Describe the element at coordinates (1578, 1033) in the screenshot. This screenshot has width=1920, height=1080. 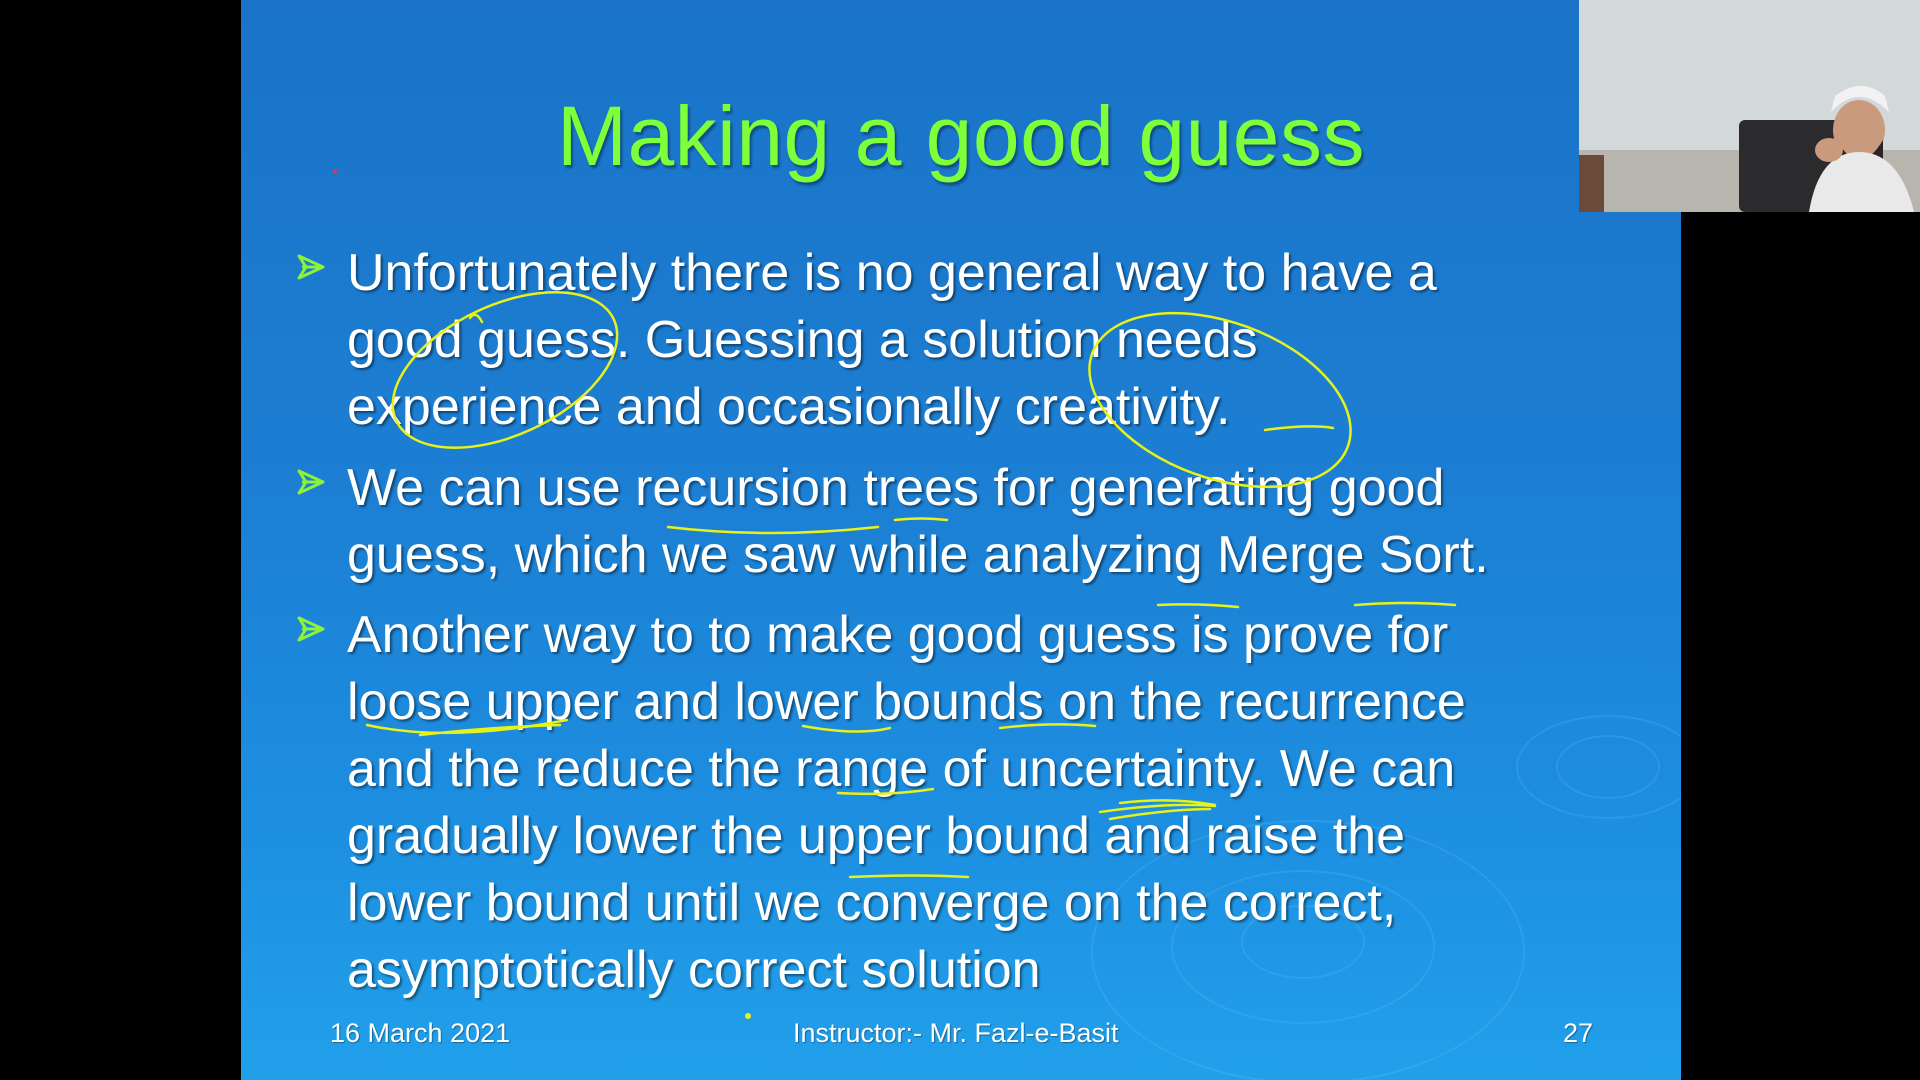
I see `footer-page-number: 27` at that location.